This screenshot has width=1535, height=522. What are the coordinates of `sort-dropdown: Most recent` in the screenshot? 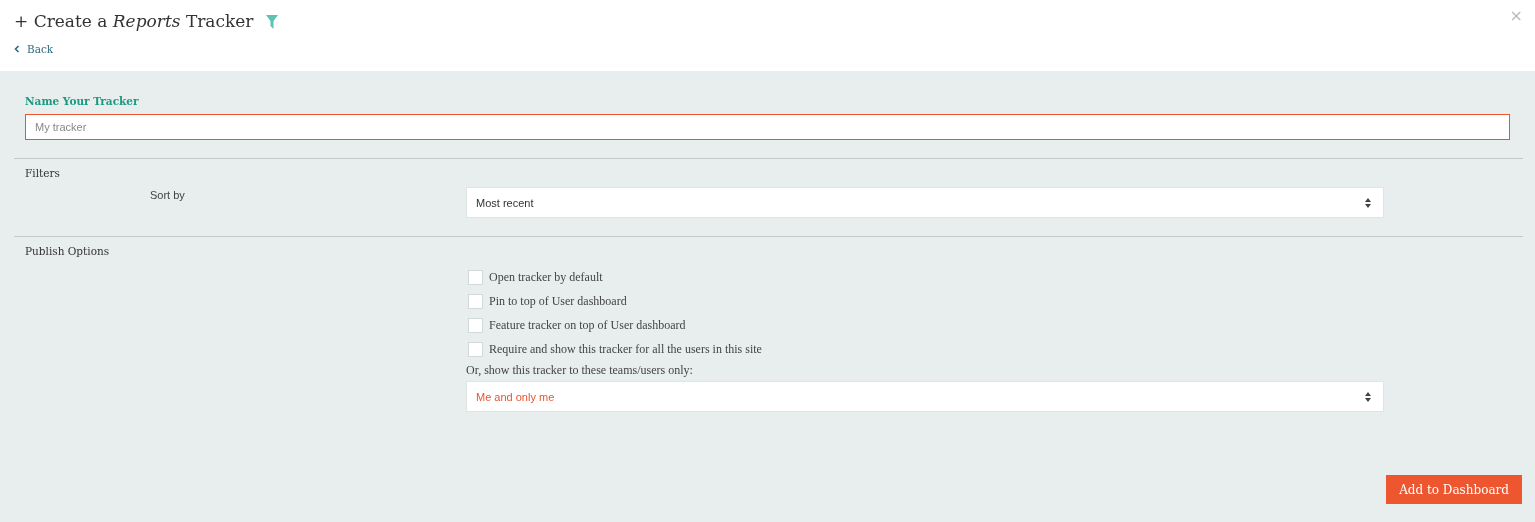 It's located at (925, 202).